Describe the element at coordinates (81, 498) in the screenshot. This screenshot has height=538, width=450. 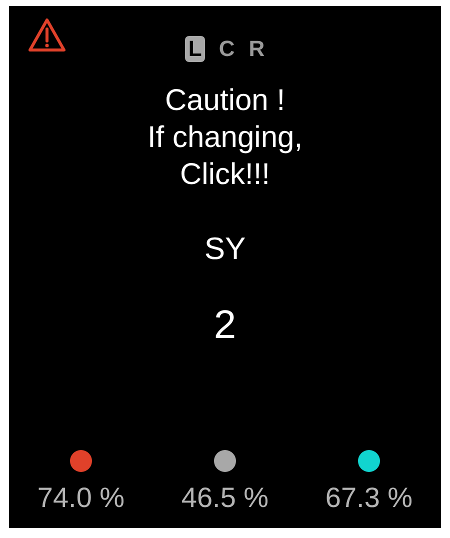
I see `percent-reading: 74.0 %` at that location.